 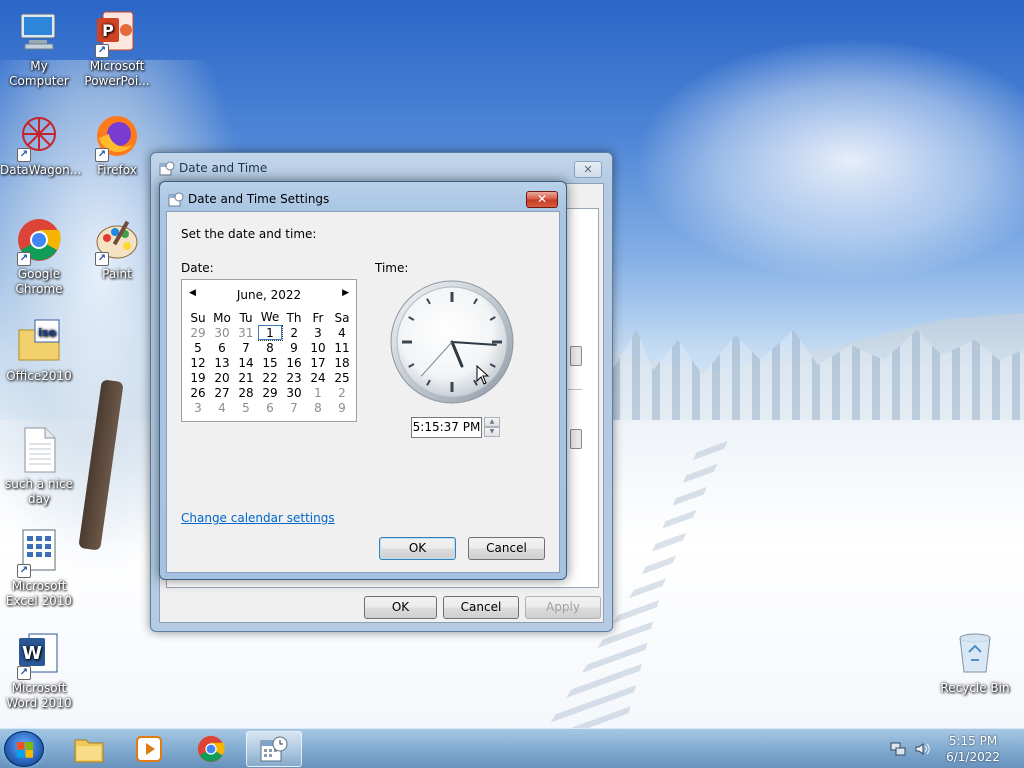 I want to click on desktop-icon-recycle-bin: Recycle Bin, so click(x=975, y=663).